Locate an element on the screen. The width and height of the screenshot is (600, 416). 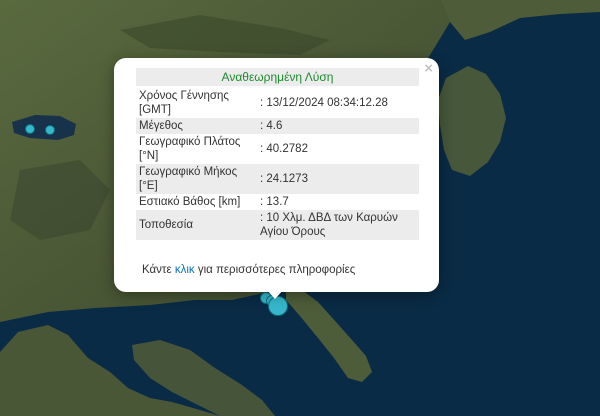
more-info-prefix: Κάντε is located at coordinates (157, 270).